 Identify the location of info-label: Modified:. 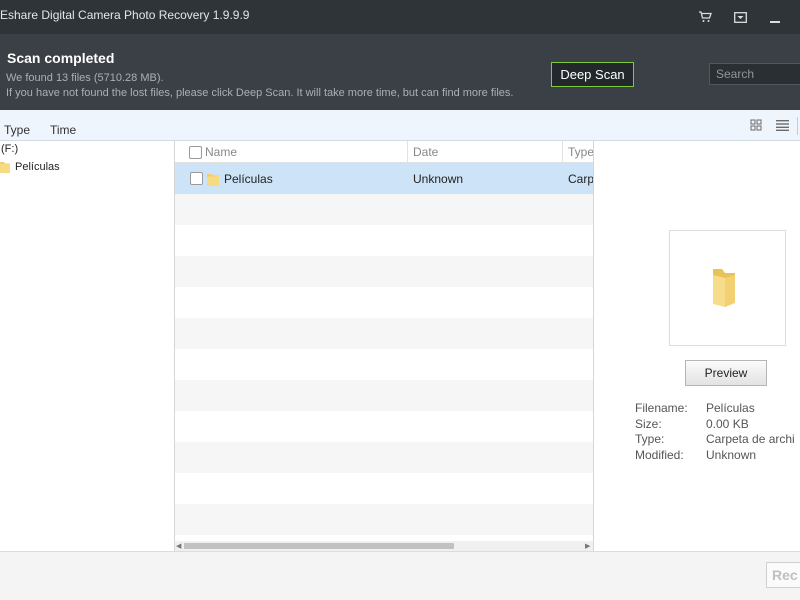
(659, 454).